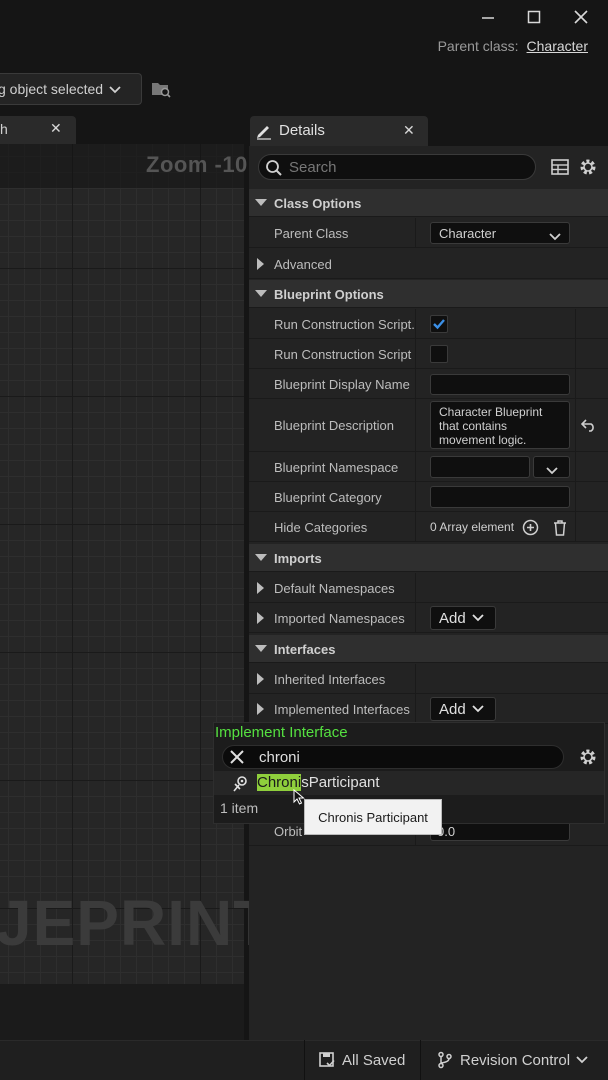  I want to click on row-default-namespaces: Default Namespaces, so click(428, 588).